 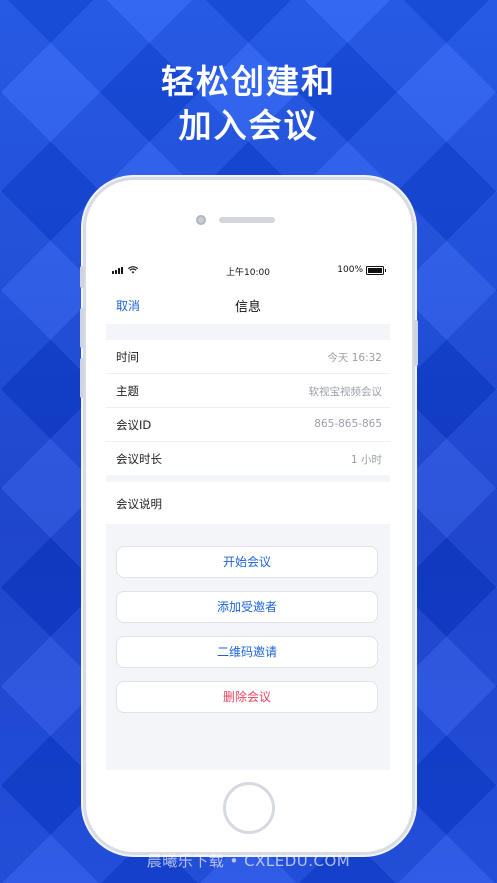 I want to click on delete-meeting-button: 删除会议, so click(x=247, y=697).